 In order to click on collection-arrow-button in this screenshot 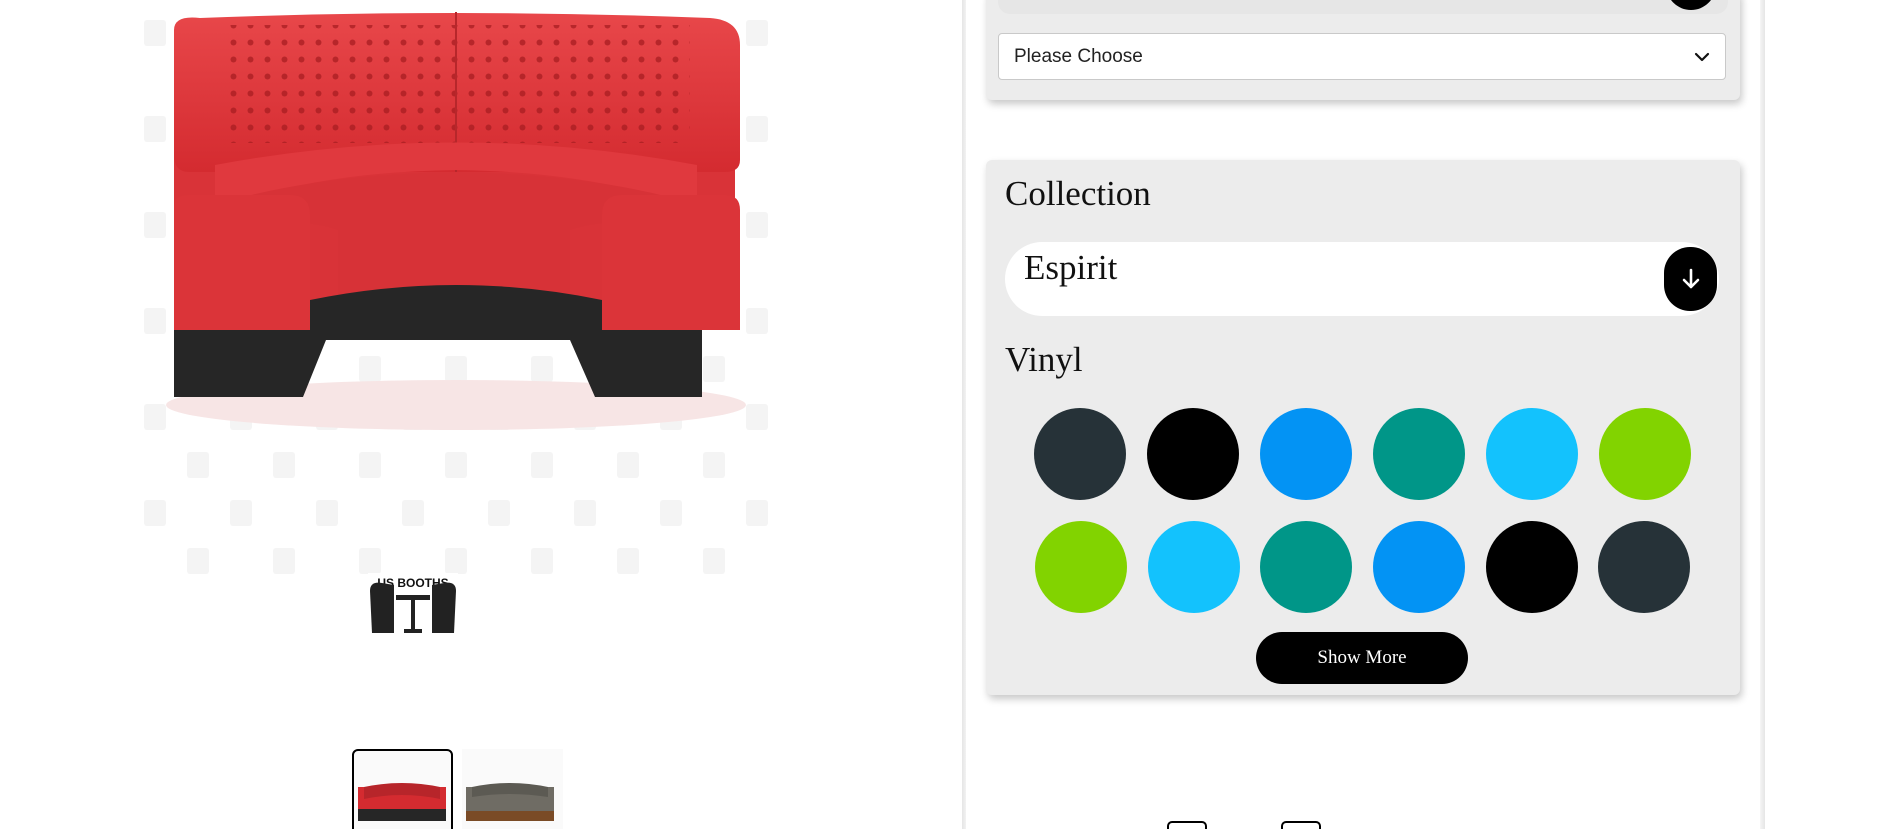, I will do `click(1690, 279)`.